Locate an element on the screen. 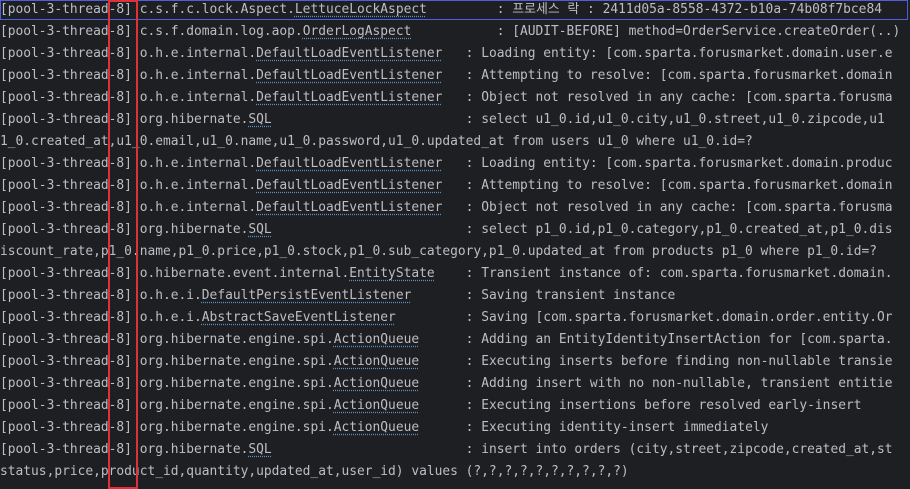 The height and width of the screenshot is (489, 910). logger-name: o.h.e.i.DefaultPersistEventListener is located at coordinates (276, 295).